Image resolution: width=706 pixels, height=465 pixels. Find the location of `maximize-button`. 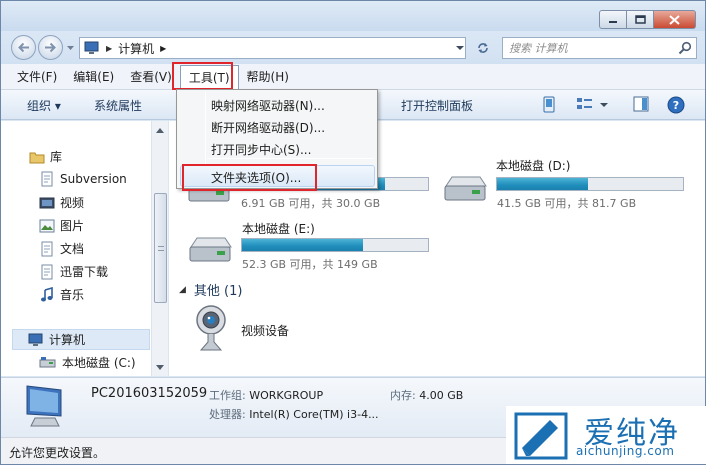

maximize-button is located at coordinates (640, 19).